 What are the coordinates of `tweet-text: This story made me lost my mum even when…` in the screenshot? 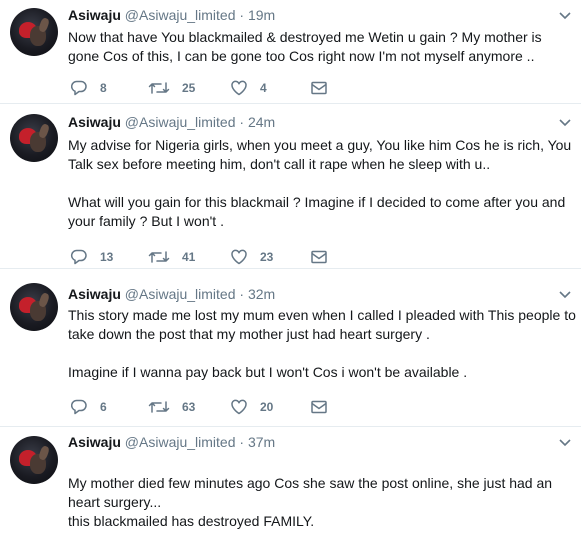 It's located at (322, 344).